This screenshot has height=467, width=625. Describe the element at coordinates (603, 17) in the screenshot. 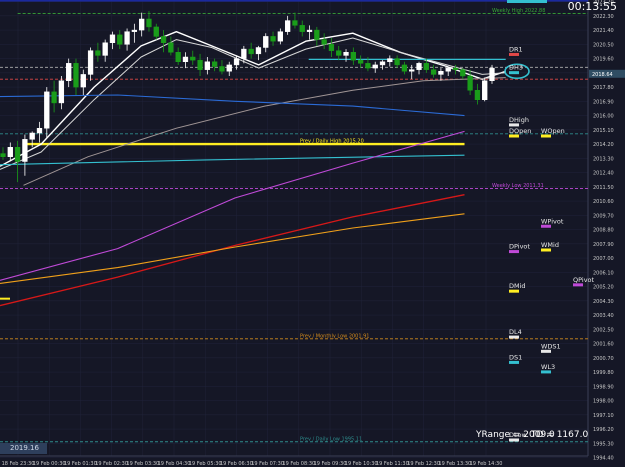

I see `y-tick-label: 2022.30` at that location.